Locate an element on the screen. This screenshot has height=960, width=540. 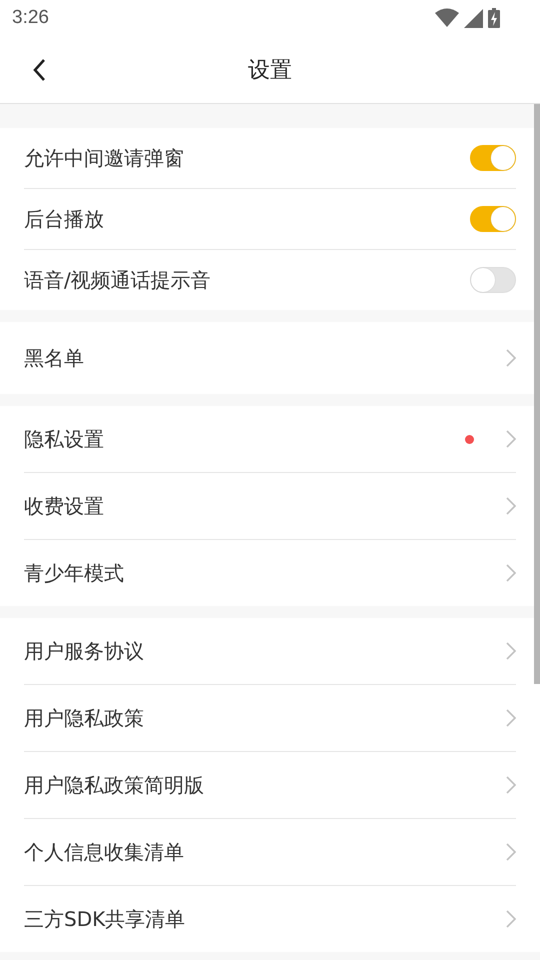
wifi-icon is located at coordinates (447, 18).